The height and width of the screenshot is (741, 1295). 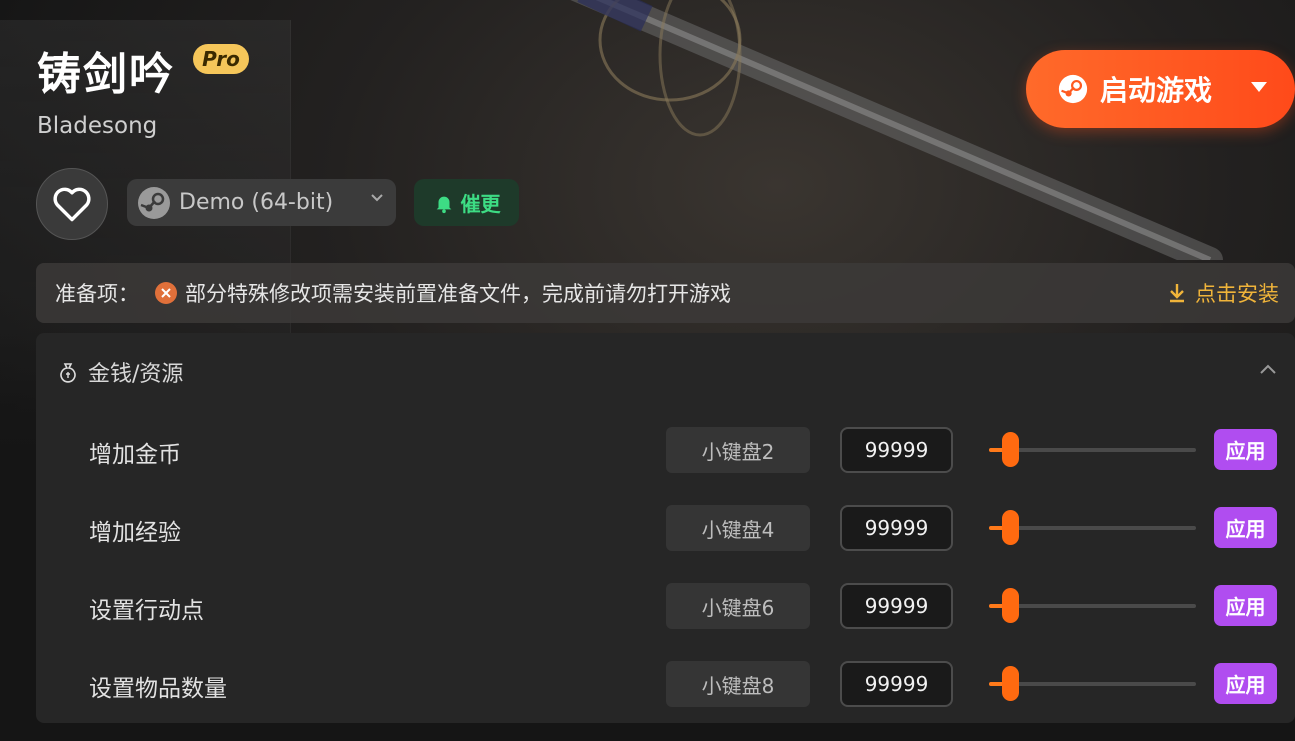 I want to click on section-title: 金钱/资源, so click(x=136, y=374).